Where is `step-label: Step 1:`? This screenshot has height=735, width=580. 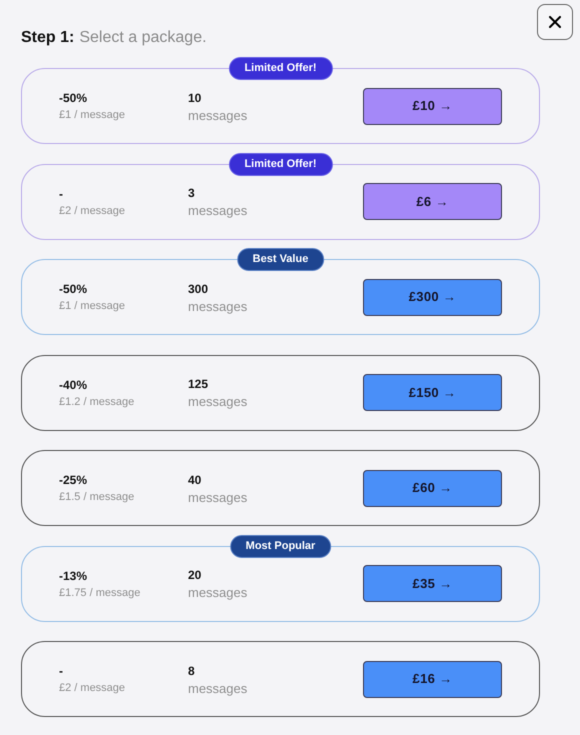 step-label: Step 1: is located at coordinates (47, 38).